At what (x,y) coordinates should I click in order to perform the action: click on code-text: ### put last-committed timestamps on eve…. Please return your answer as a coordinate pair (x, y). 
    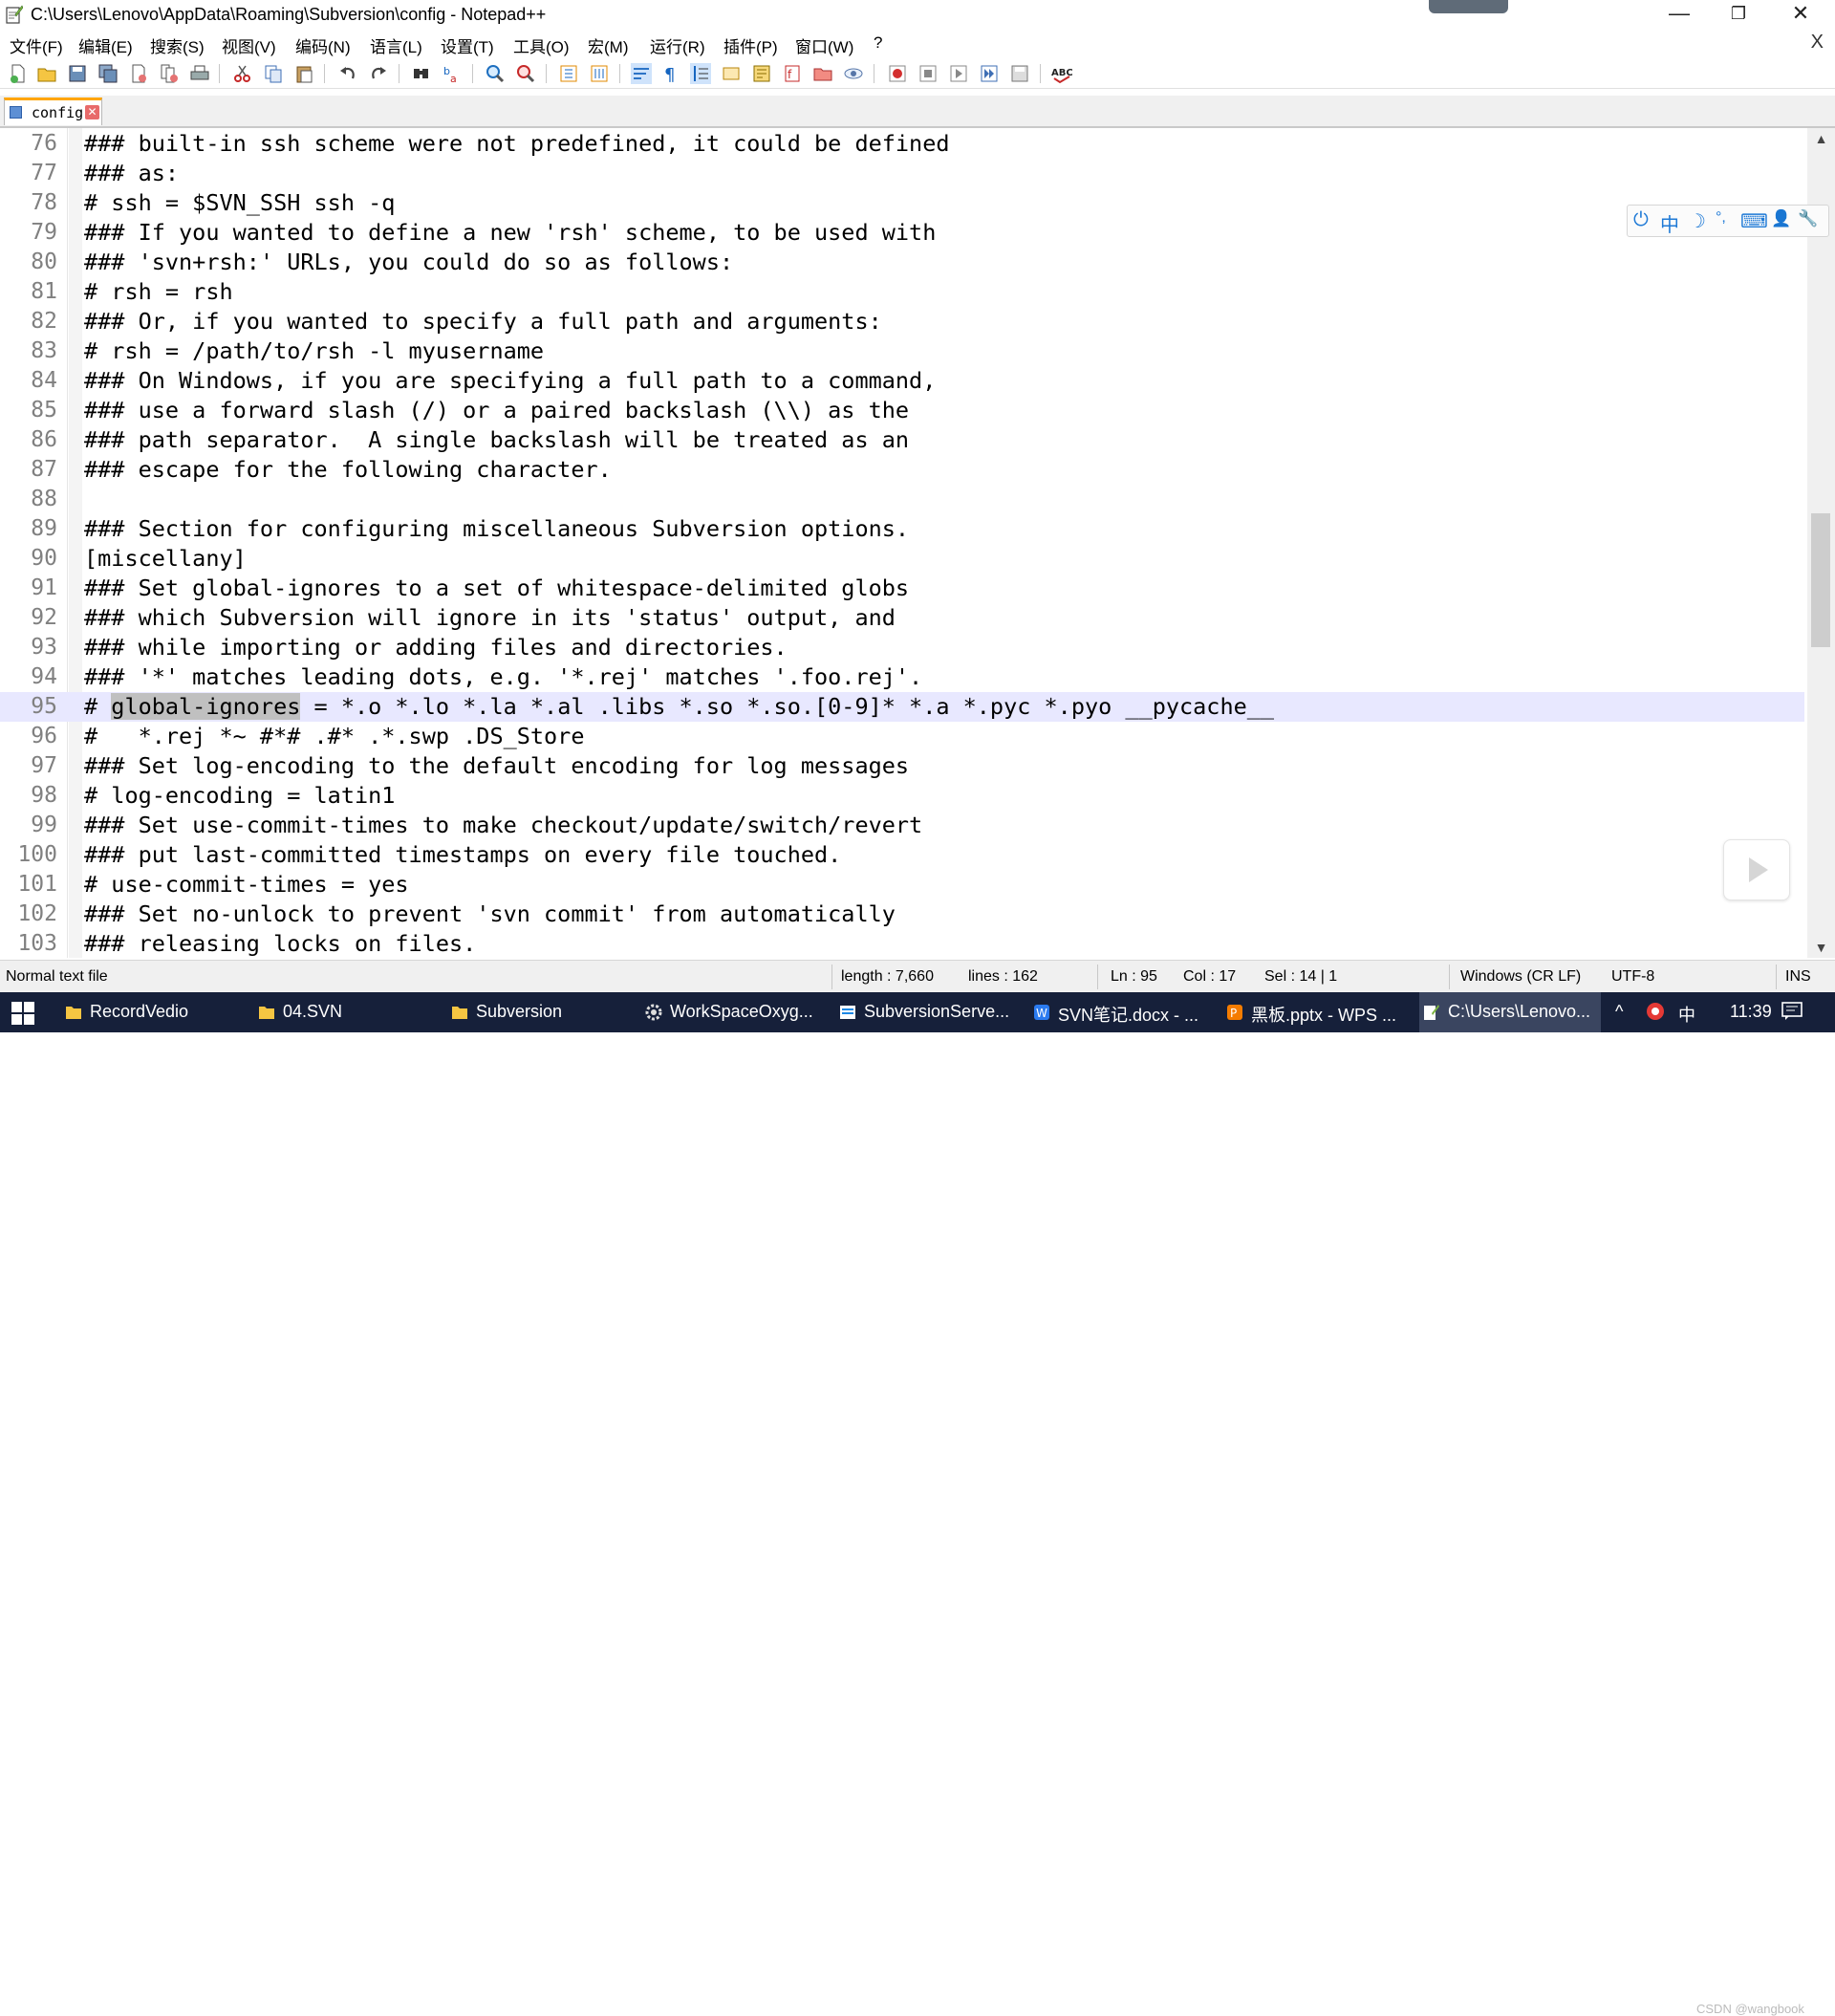
    Looking at the image, I should click on (462, 855).